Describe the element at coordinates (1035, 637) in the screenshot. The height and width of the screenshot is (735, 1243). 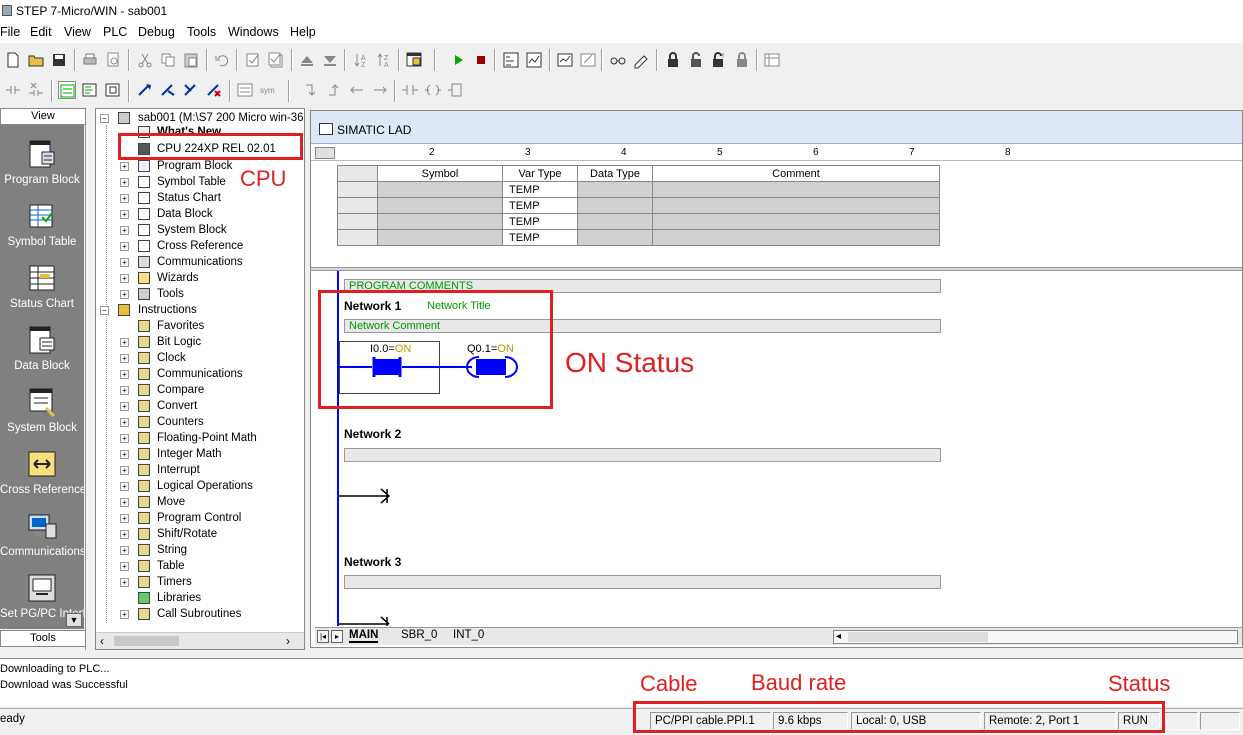
I see `editor-horizontal-scrollbar: ◂` at that location.